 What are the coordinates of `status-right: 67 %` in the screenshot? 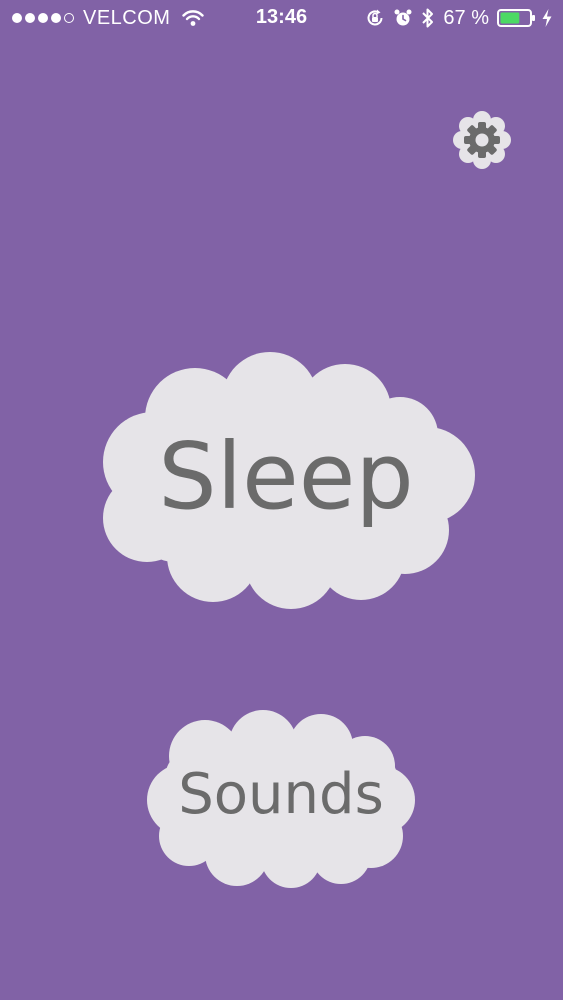 It's located at (455, 18).